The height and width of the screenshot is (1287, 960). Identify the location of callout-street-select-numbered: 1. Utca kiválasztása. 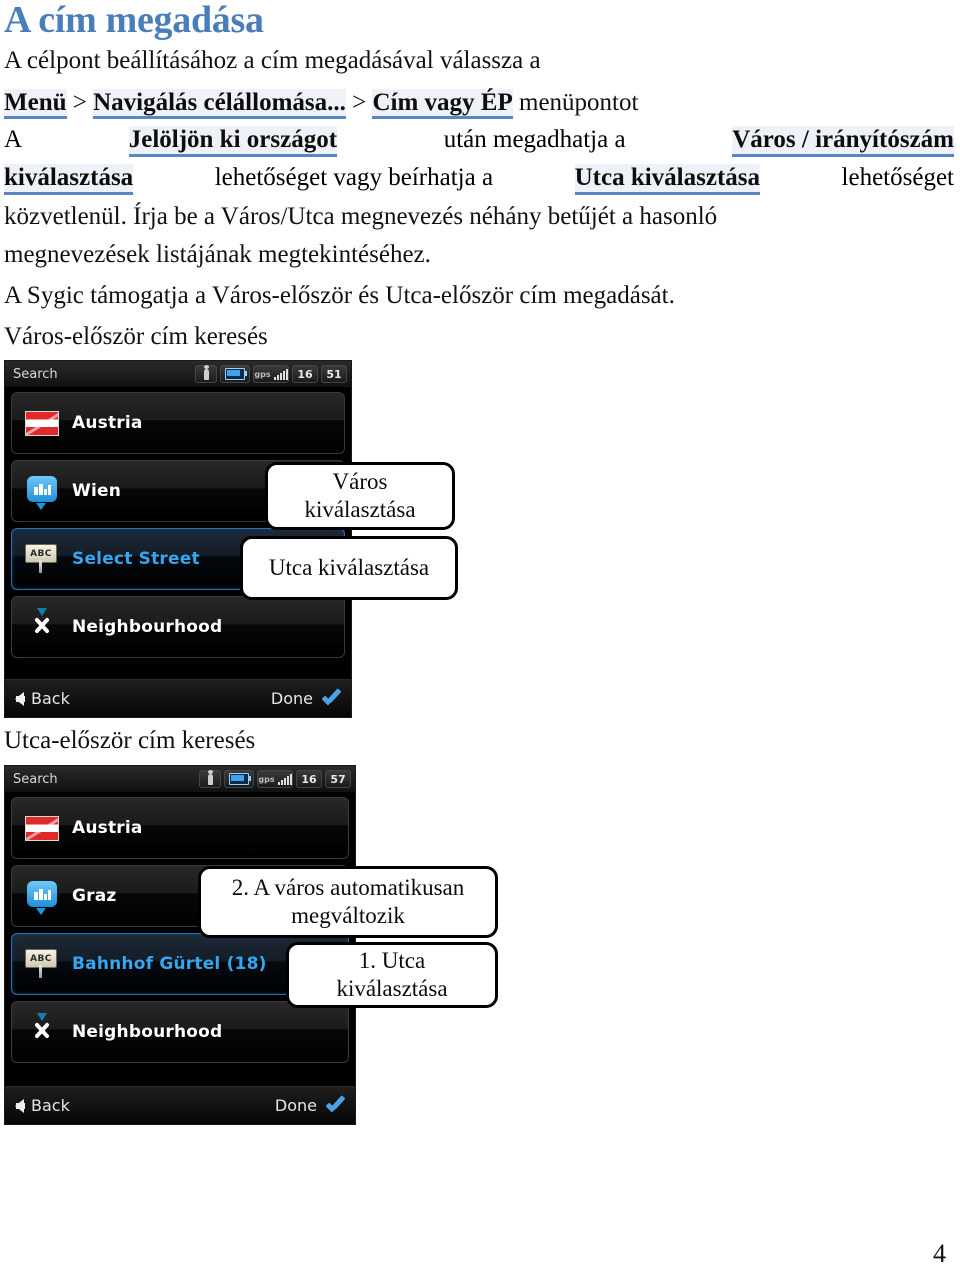
(392, 975).